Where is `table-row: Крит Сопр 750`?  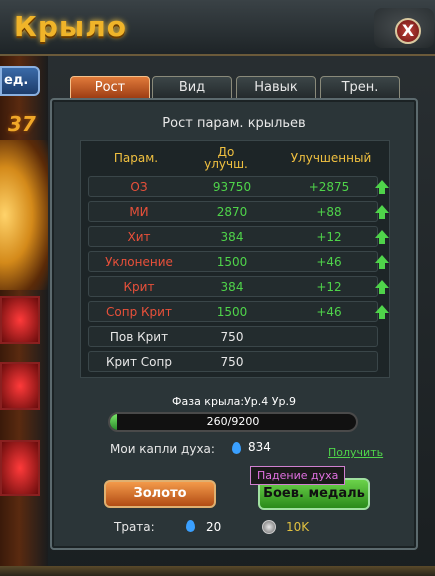 table-row: Крит Сопр 750 is located at coordinates (233, 361).